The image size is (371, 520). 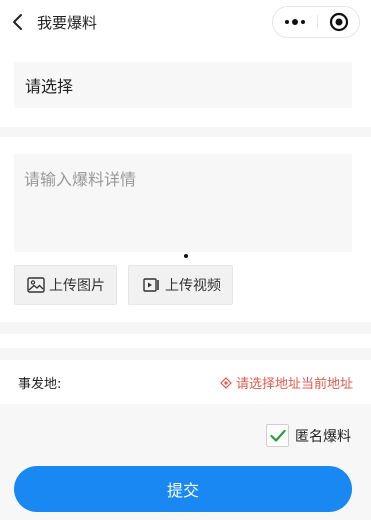 I want to click on more-button, so click(x=295, y=22).